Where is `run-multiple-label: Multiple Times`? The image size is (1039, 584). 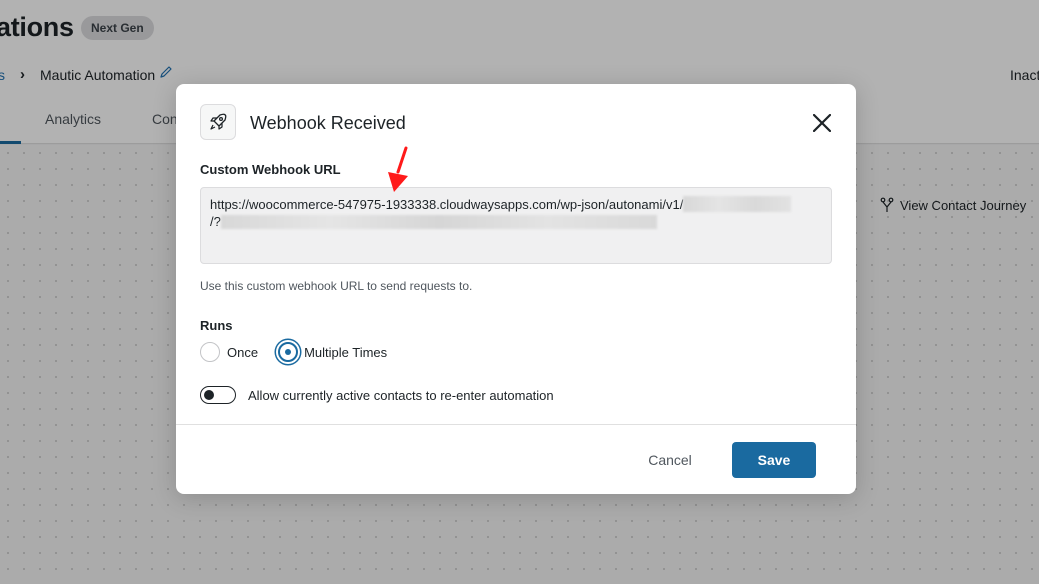 run-multiple-label: Multiple Times is located at coordinates (345, 352).